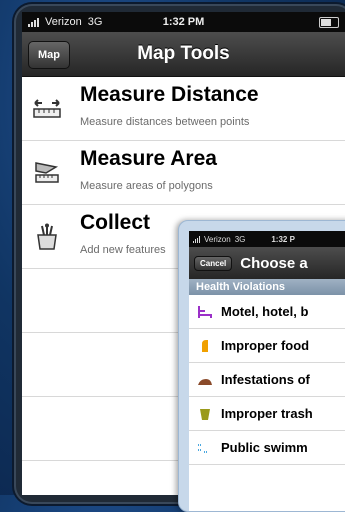 This screenshot has height=512, width=345. I want to click on trash-icon, so click(205, 414).